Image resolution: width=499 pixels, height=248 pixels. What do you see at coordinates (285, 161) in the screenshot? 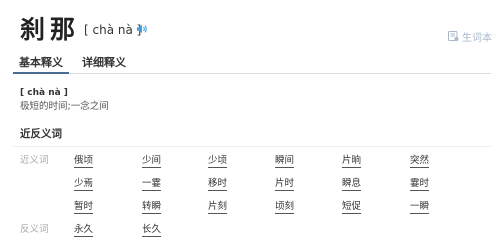
I see `synonym-link: 瞬间` at bounding box center [285, 161].